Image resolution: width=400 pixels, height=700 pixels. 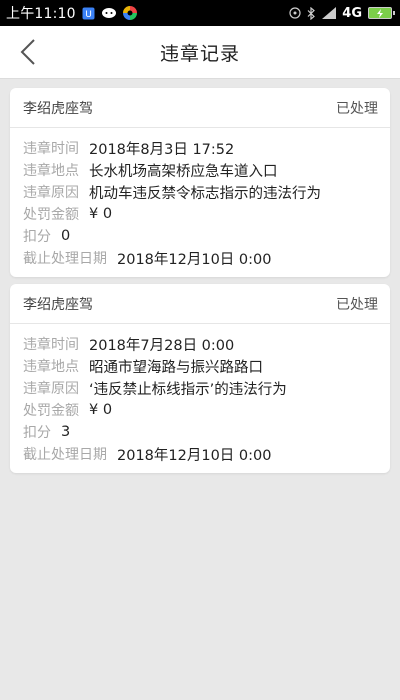 What do you see at coordinates (311, 13) in the screenshot?
I see `bluetooth-icon` at bounding box center [311, 13].